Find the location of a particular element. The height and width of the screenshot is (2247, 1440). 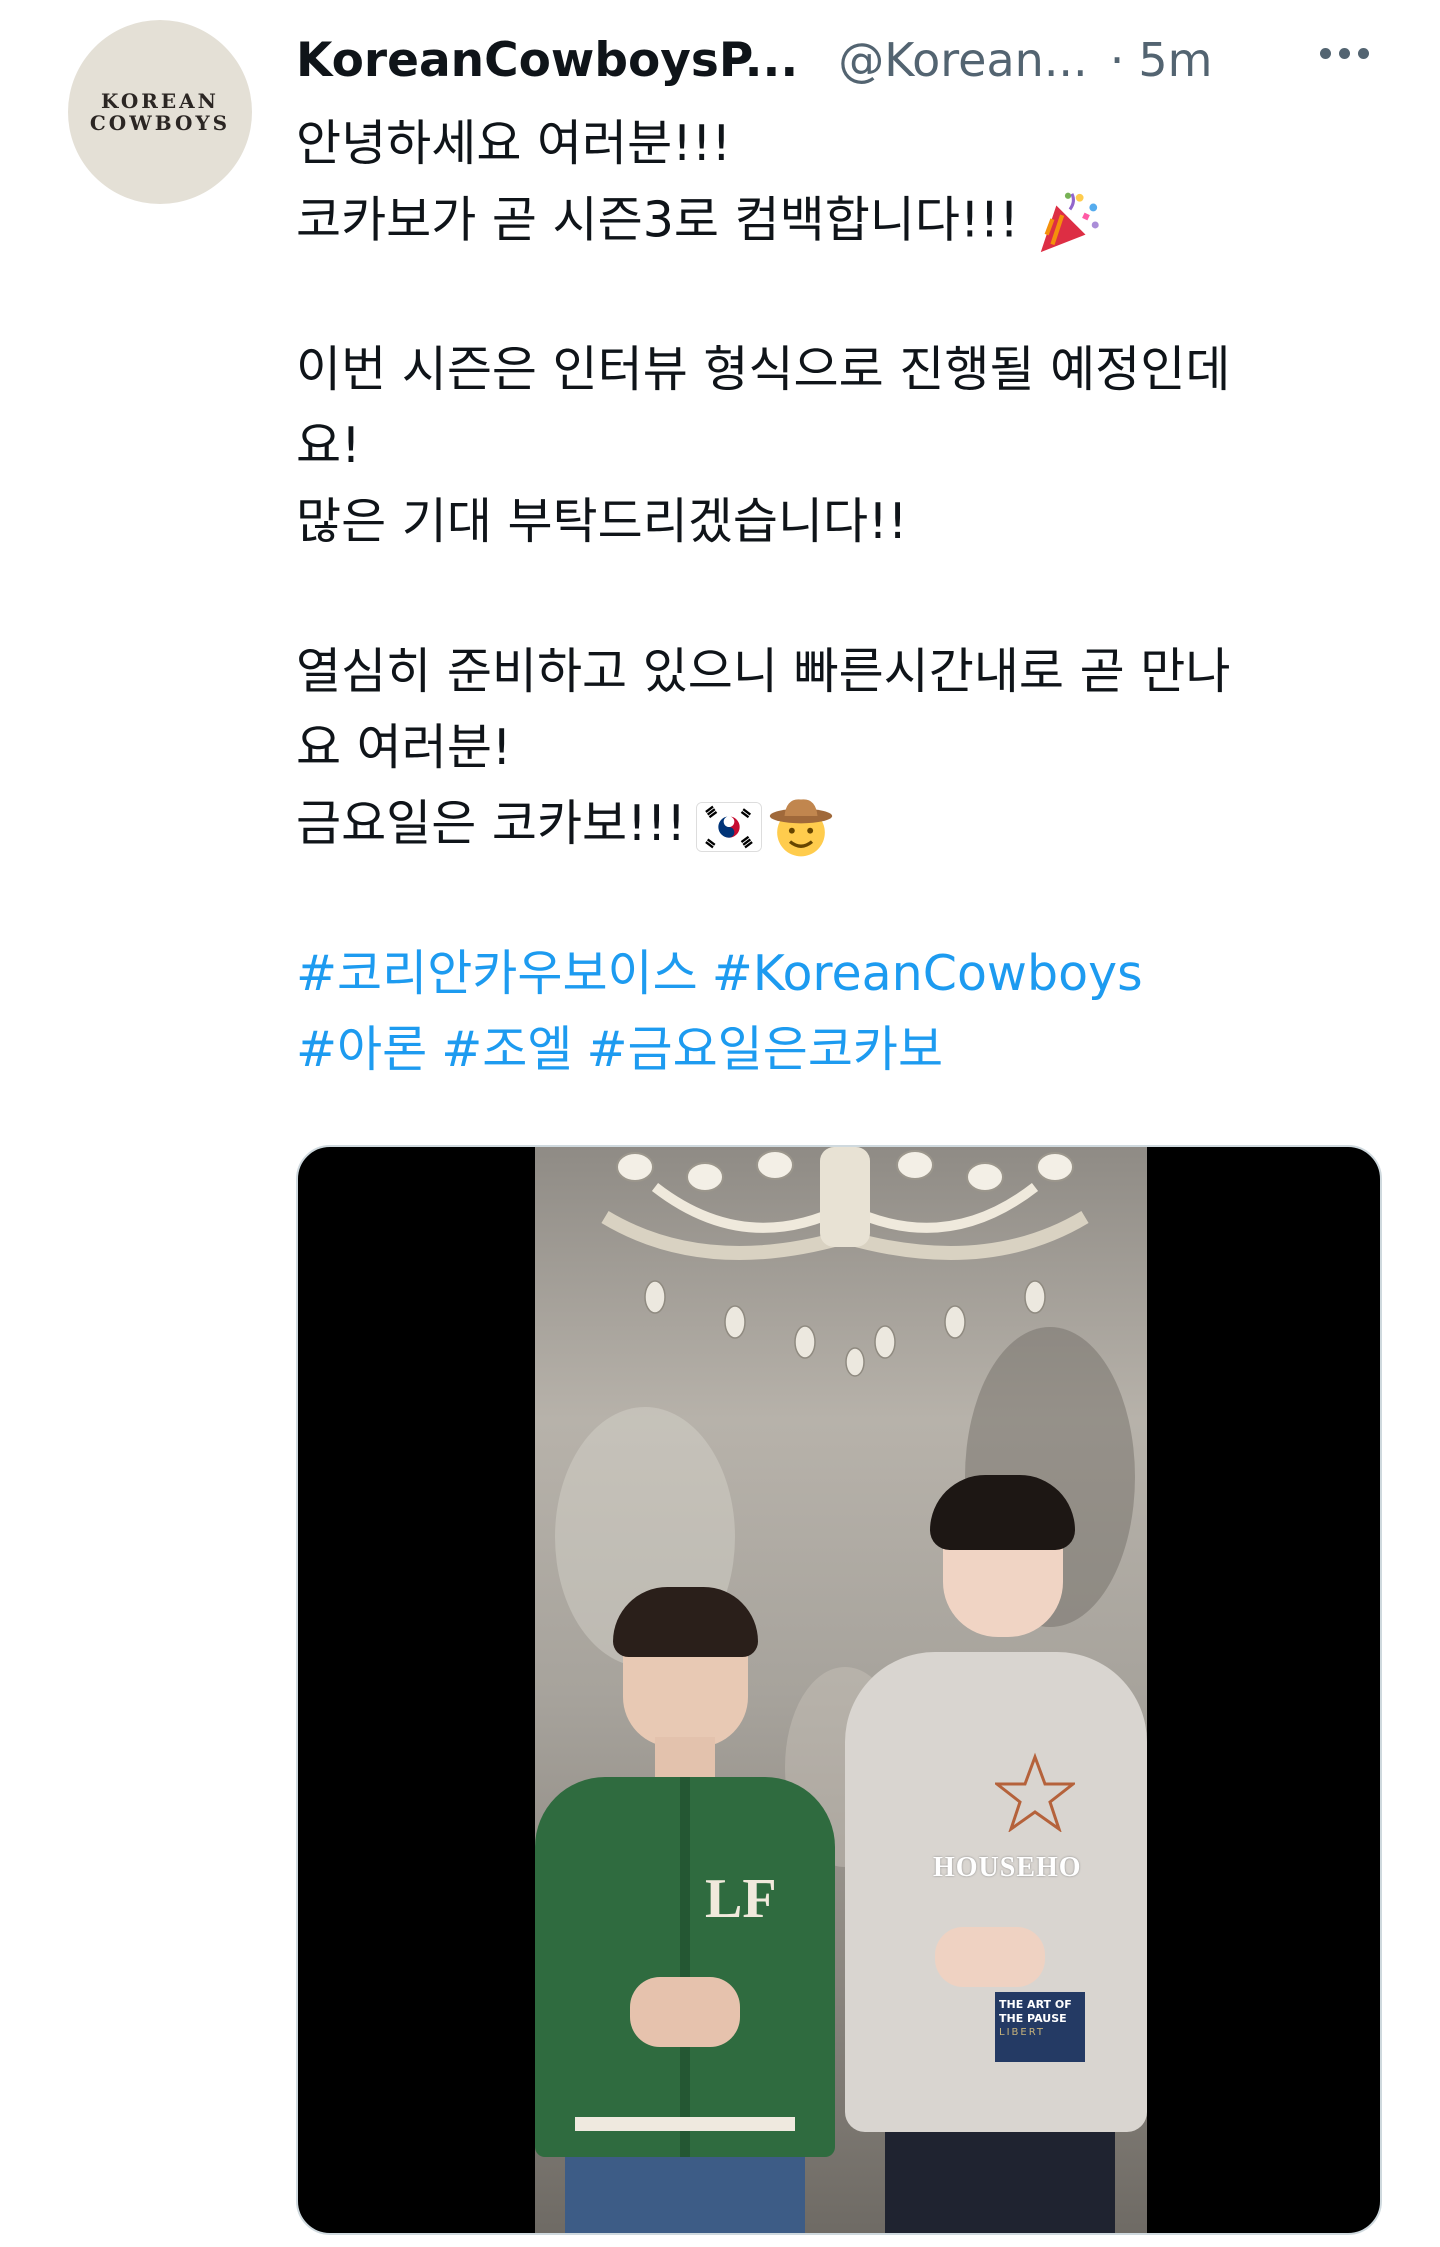

person-left: LF is located at coordinates (685, 1910).